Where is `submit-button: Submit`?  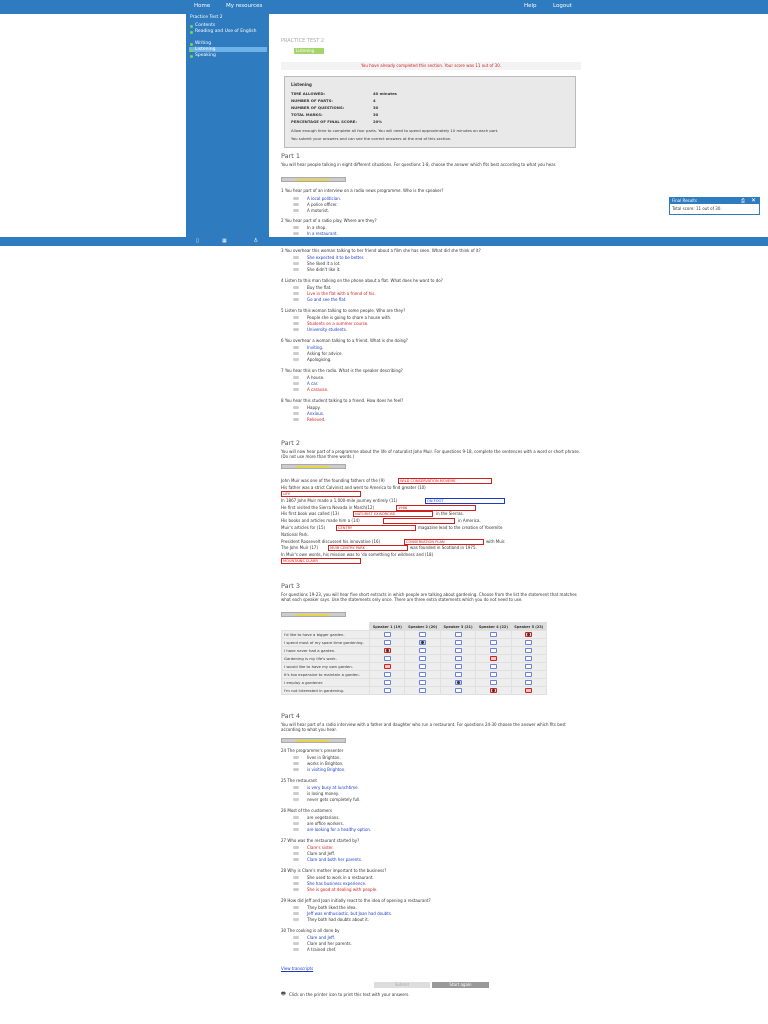 submit-button: Submit is located at coordinates (402, 985).